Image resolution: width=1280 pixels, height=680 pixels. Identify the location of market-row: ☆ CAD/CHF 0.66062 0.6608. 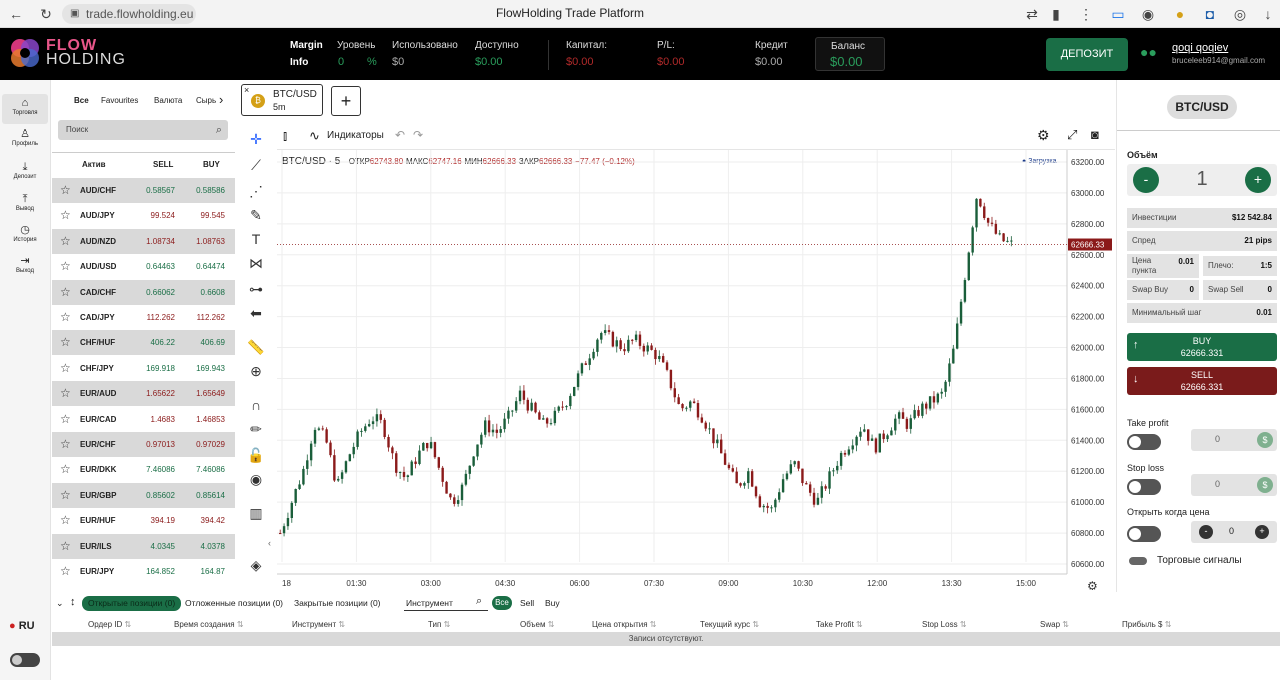
(143, 292).